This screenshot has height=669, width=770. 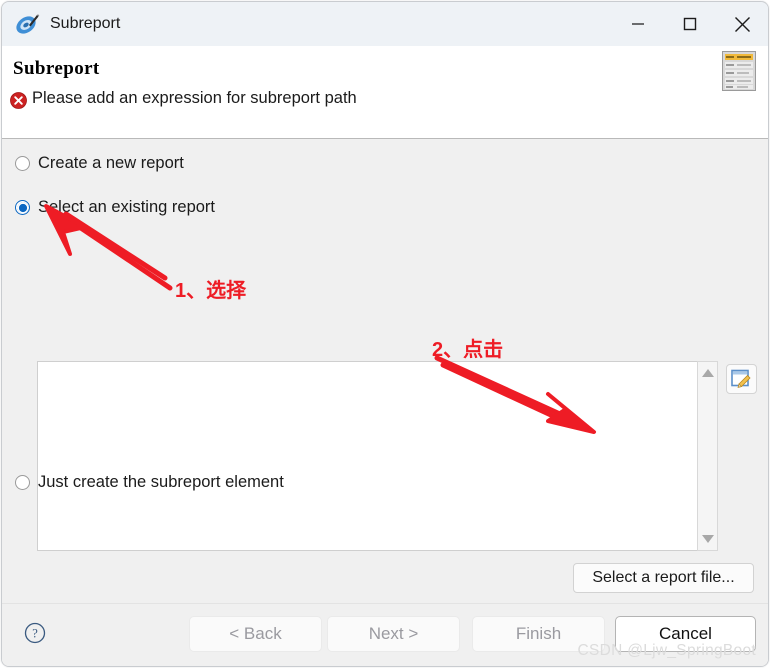 I want to click on watermark: CSDN @Ljw_SpringBoot, so click(x=666, y=650).